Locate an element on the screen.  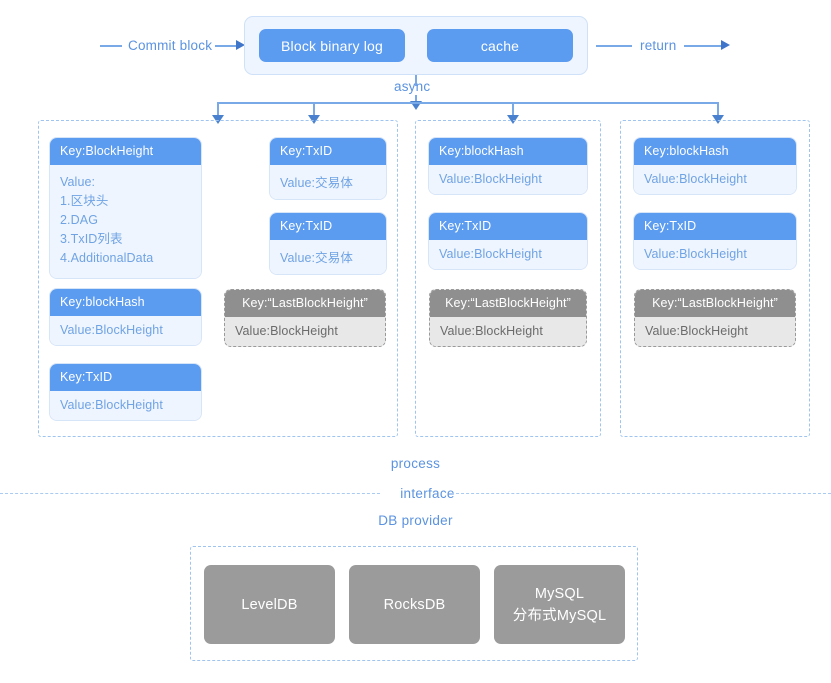
commit-block-label: Commit block is located at coordinates (170, 45).